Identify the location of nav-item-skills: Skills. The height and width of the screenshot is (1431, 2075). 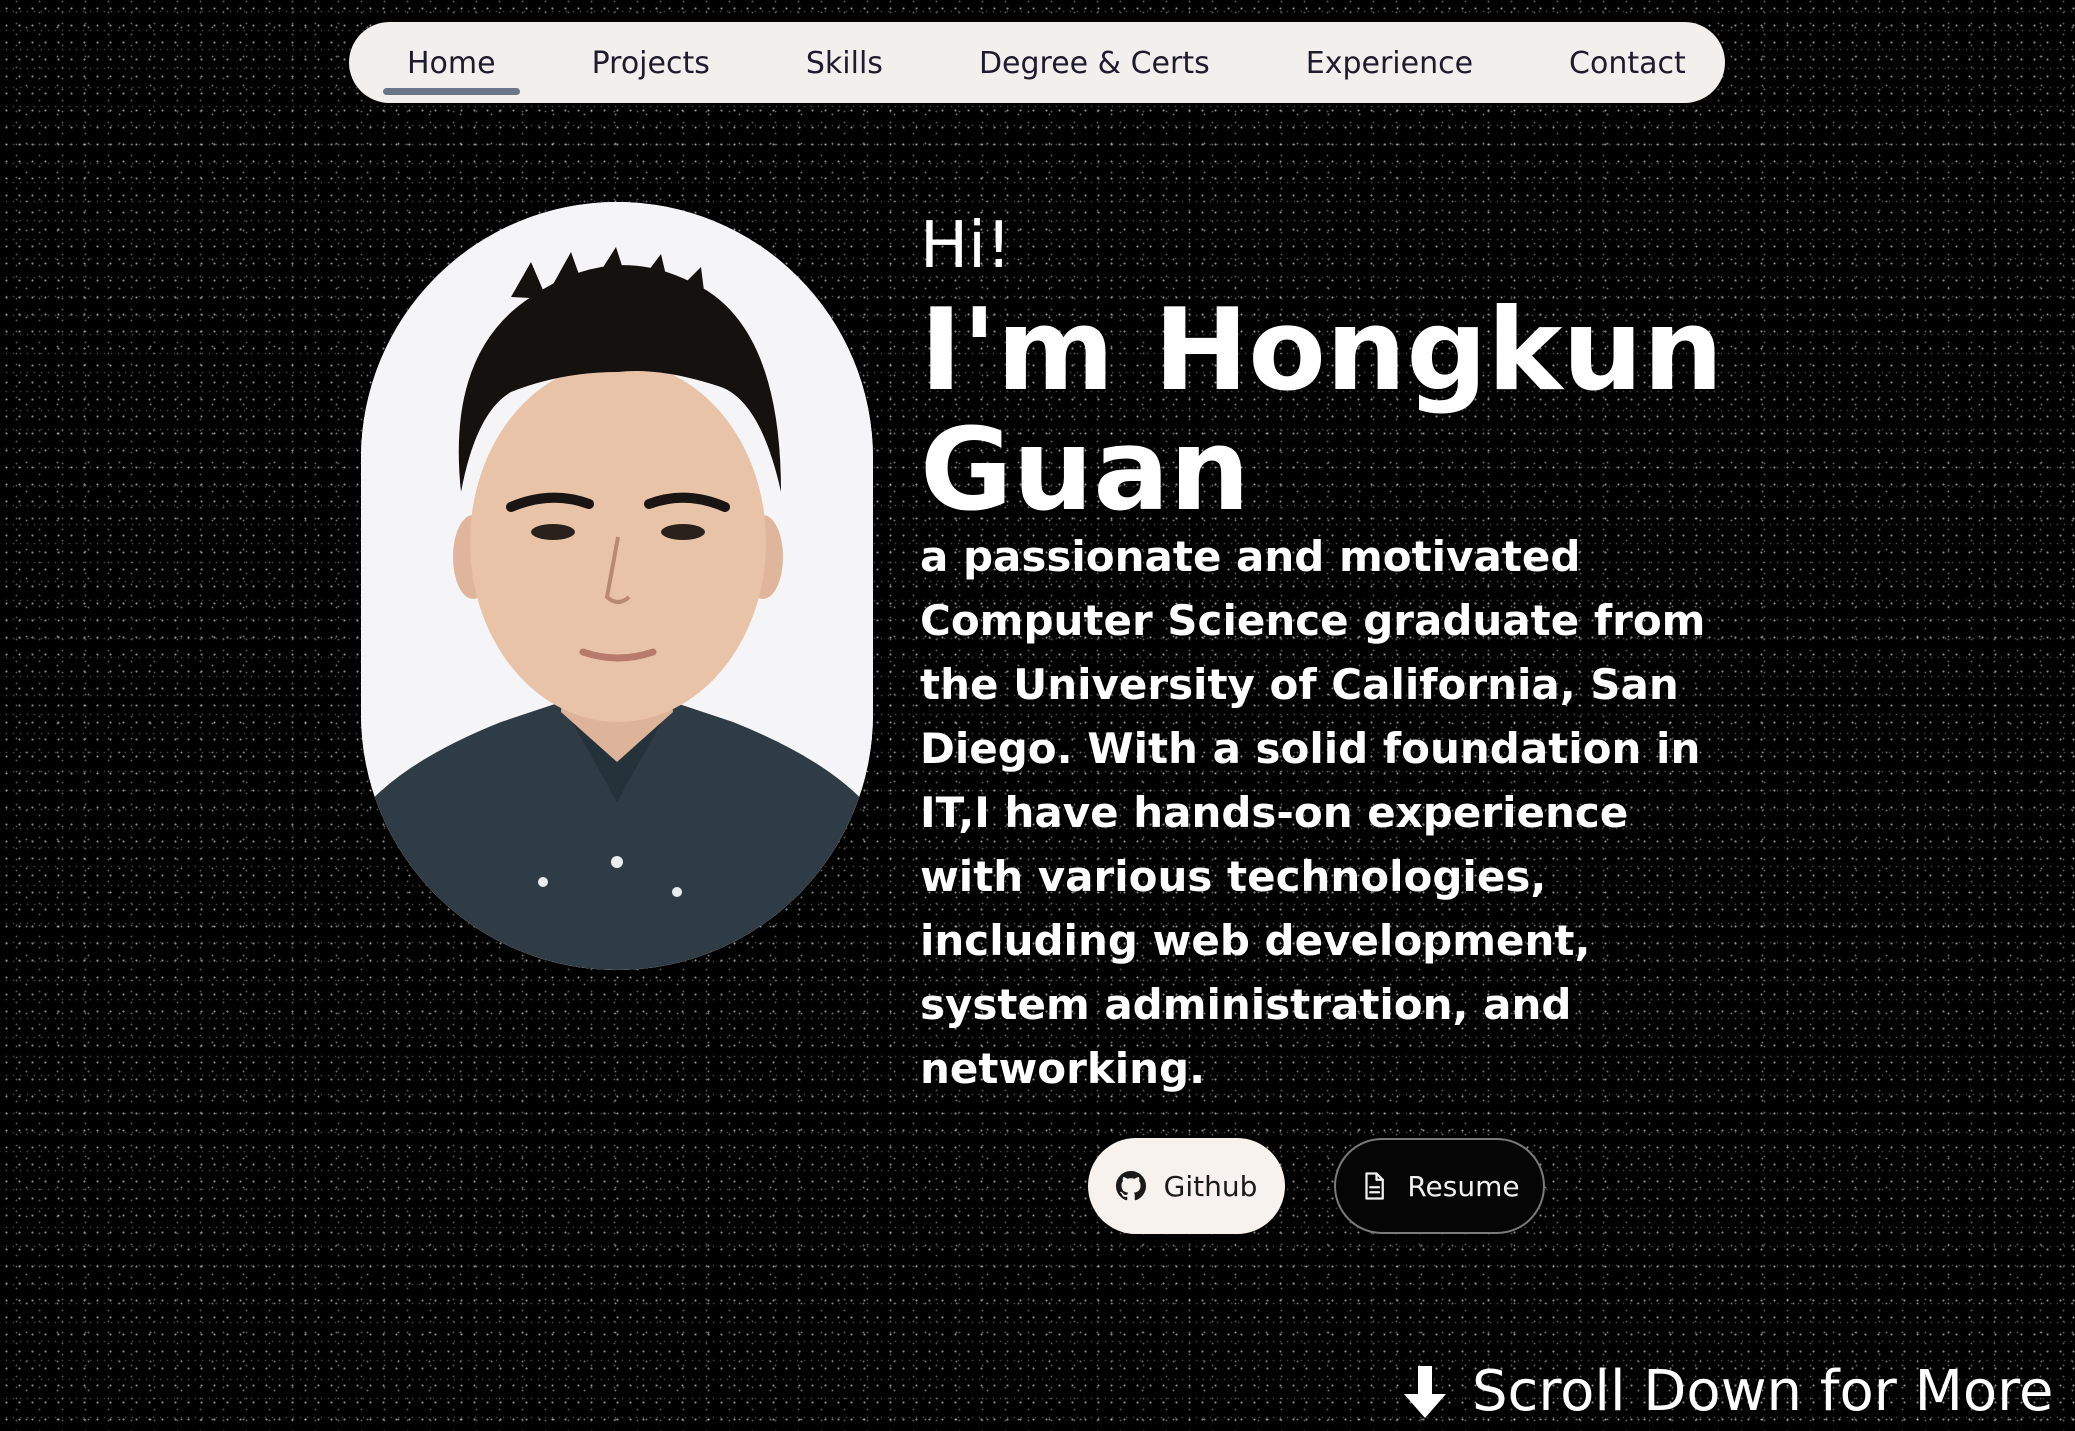
(844, 62).